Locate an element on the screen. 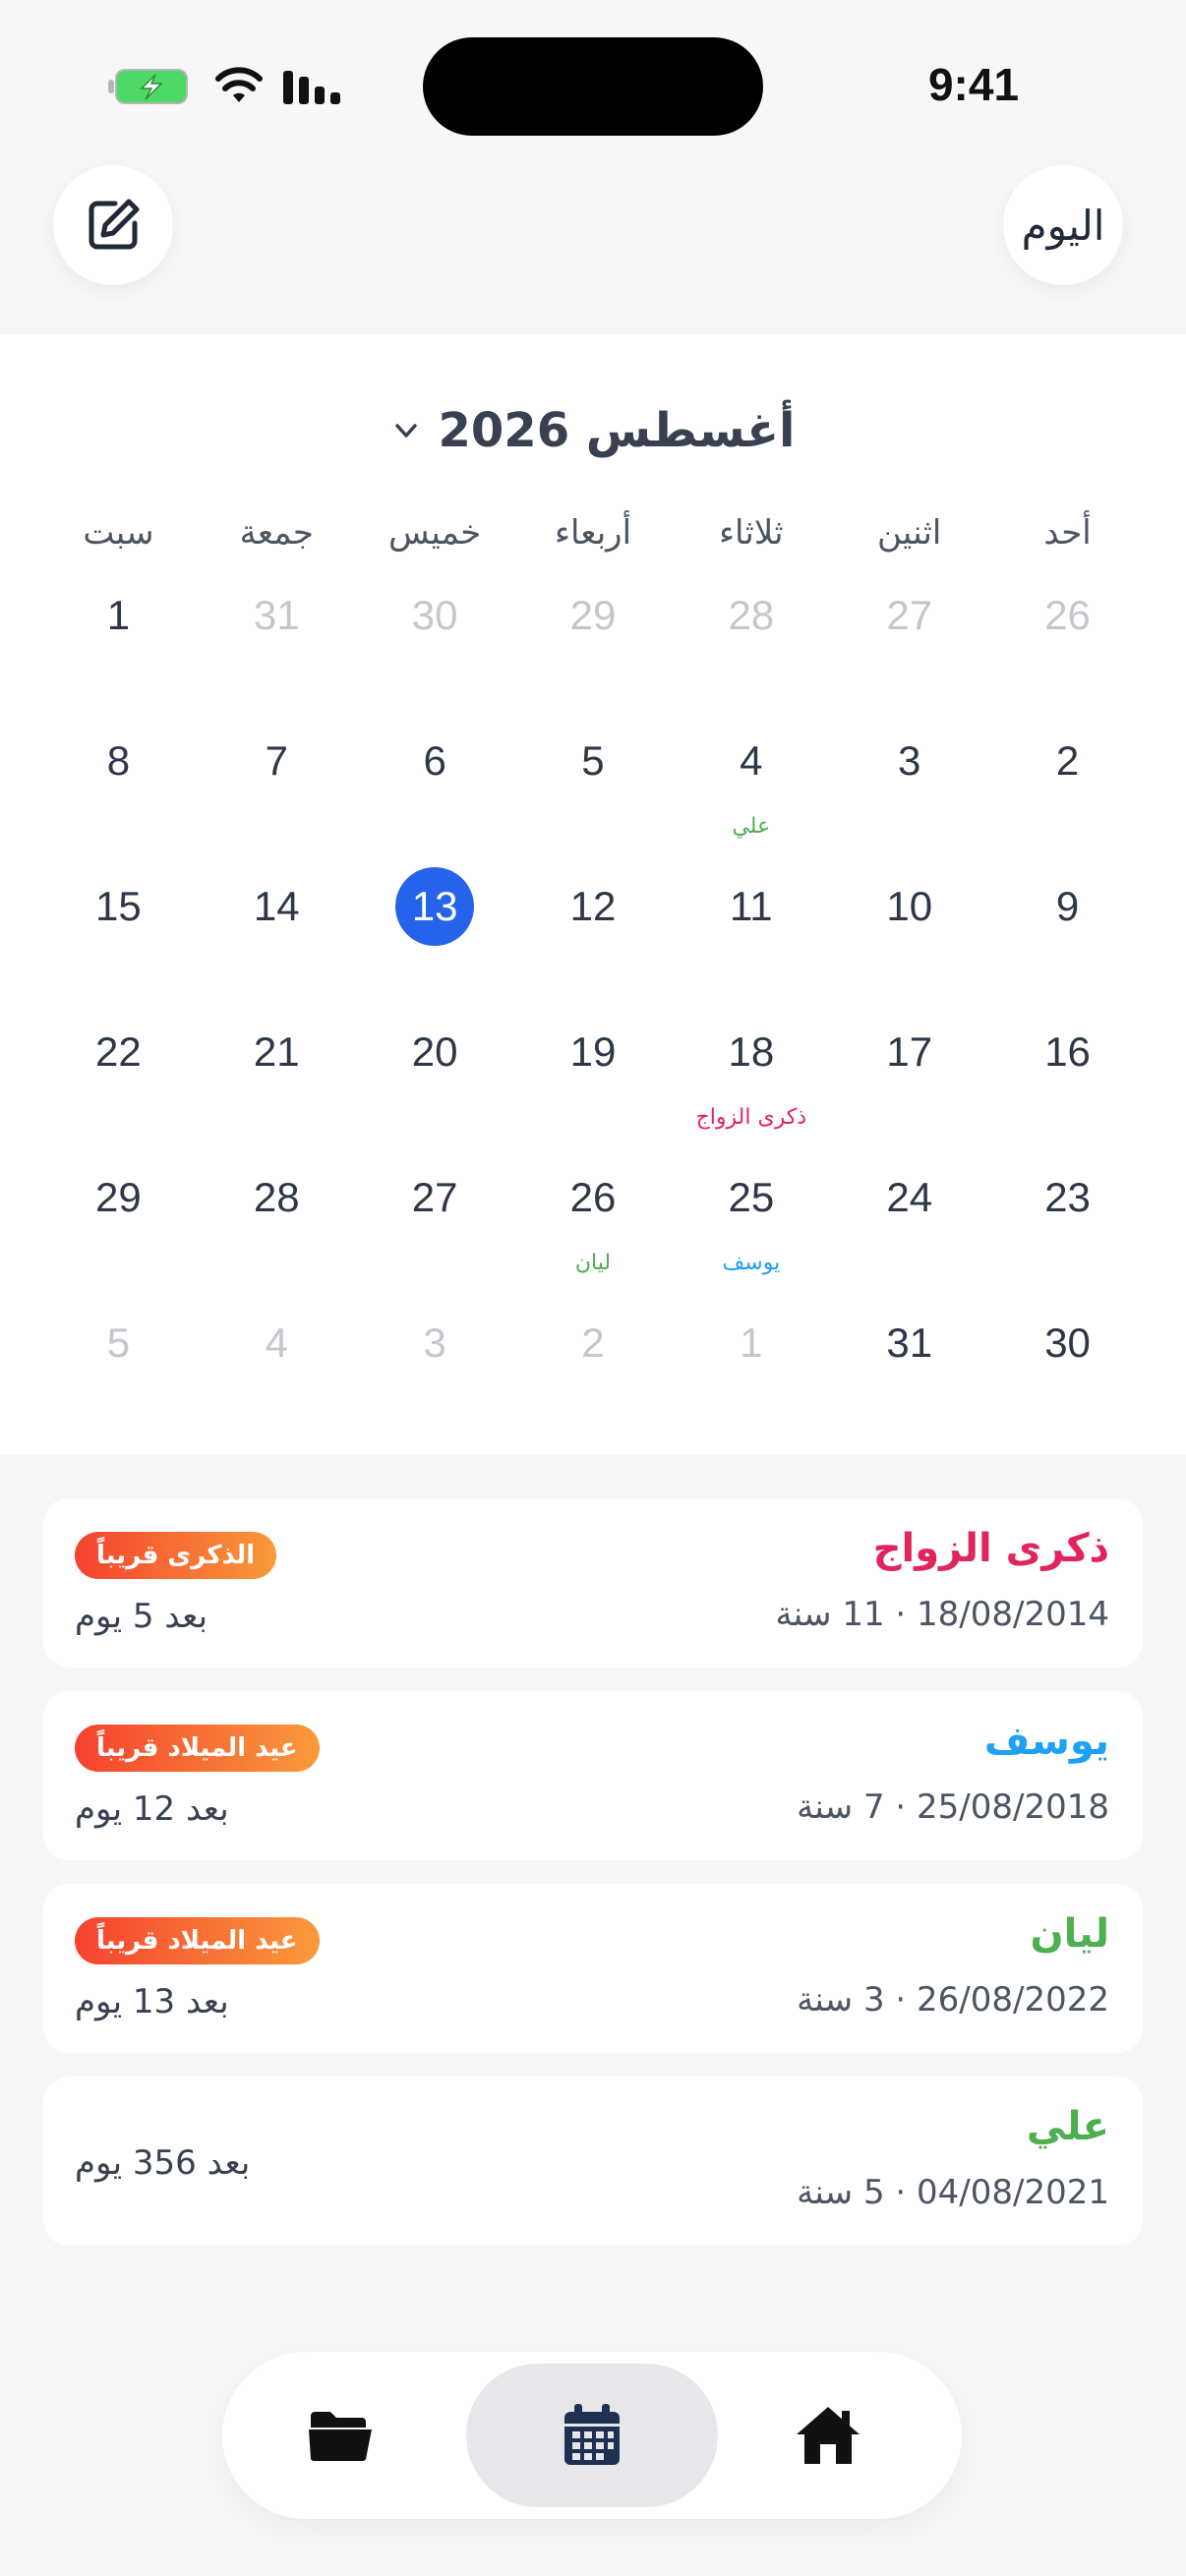 The image size is (1186, 2576). event-card: علي 04/08/2021 · 5 سنة بعد 356 يوم is located at coordinates (593, 2161).